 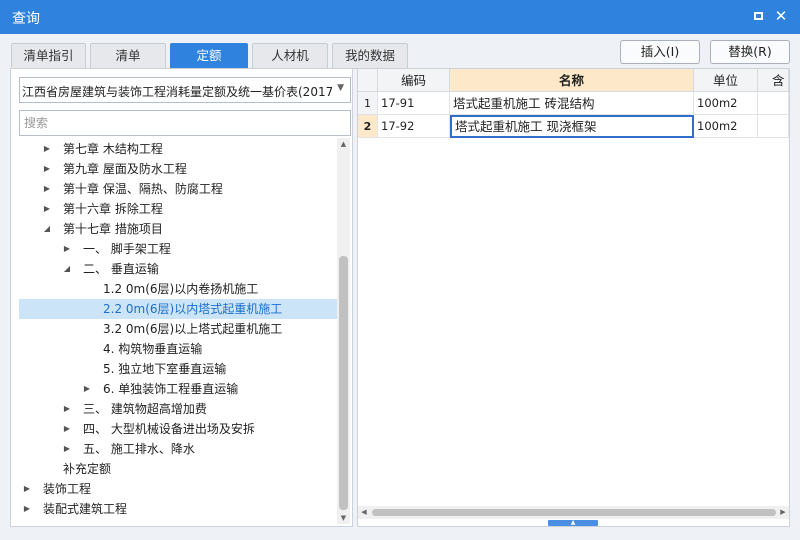 What do you see at coordinates (171, 389) in the screenshot?
I see `tree-node-label: 6. 单独装饰工程垂直运输` at bounding box center [171, 389].